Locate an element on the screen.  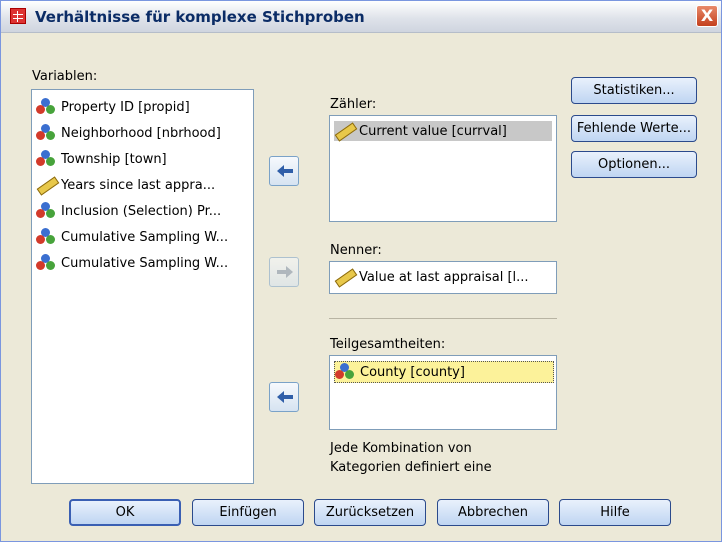
list-item: Township [town] is located at coordinates (101, 159).